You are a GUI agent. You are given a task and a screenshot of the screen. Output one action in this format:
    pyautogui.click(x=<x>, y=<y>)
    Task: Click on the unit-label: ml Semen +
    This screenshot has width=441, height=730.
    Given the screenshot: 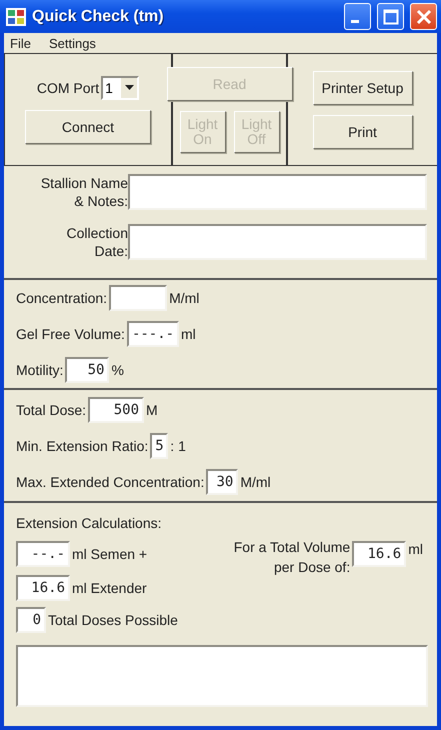 What is the action you would take?
    pyautogui.click(x=110, y=554)
    